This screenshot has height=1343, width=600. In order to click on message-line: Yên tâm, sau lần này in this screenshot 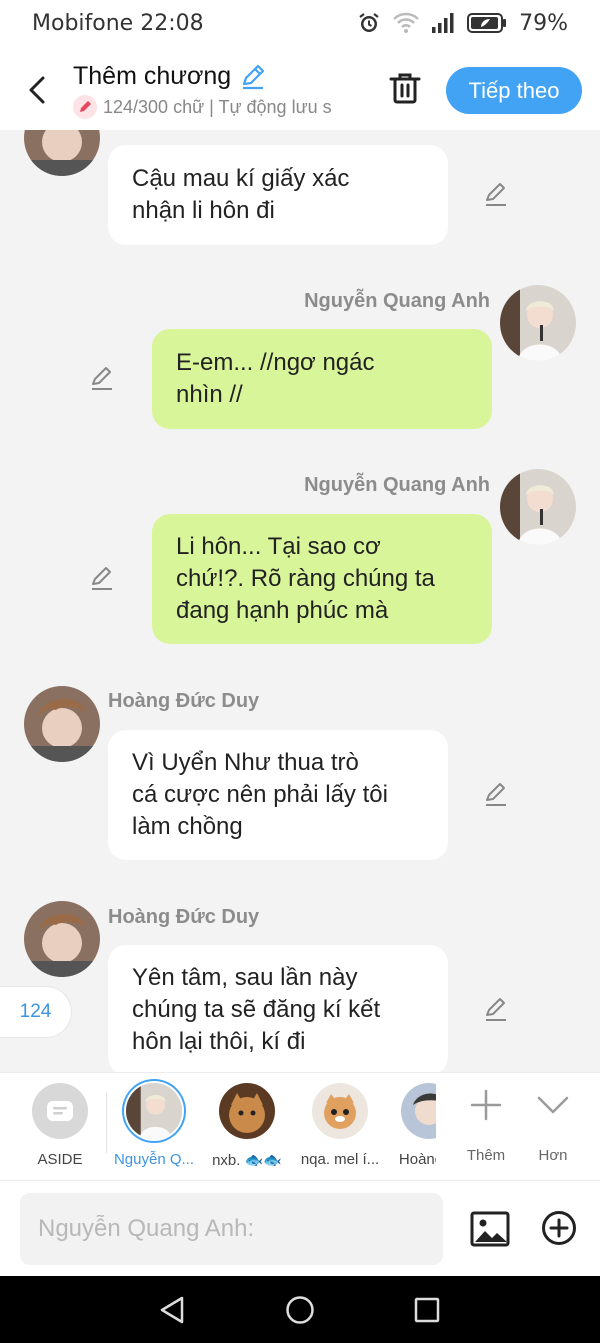, I will do `click(245, 977)`.